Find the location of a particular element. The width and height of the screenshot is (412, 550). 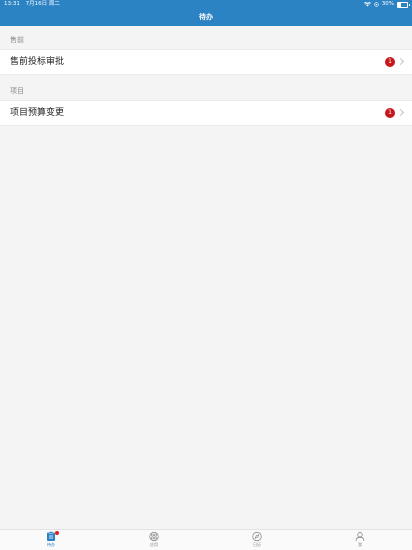

rotation-lock-icon is located at coordinates (376, 4).